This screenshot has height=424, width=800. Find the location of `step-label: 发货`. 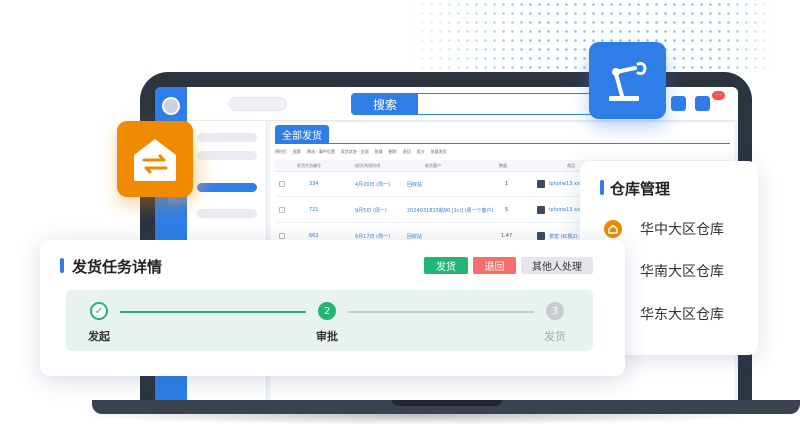

step-label: 发货 is located at coordinates (555, 336).